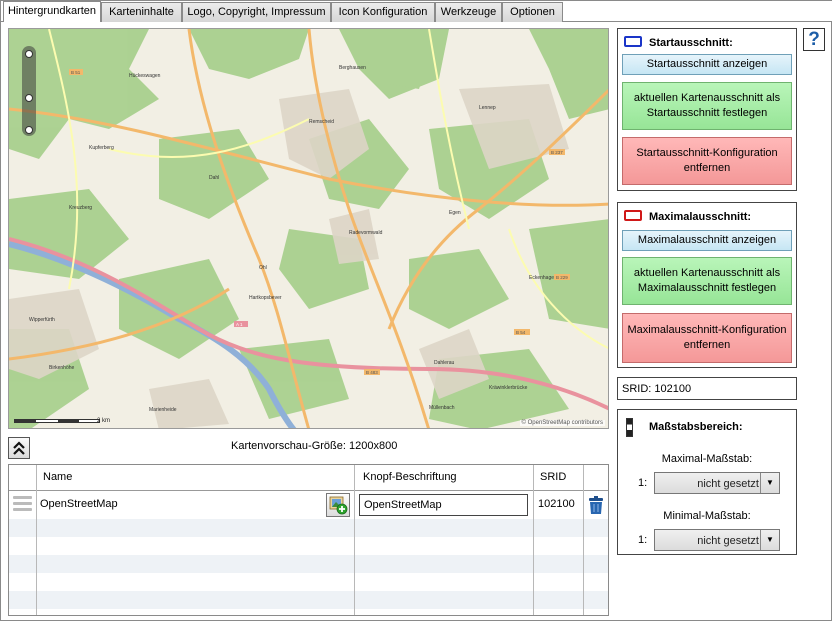  Describe the element at coordinates (76, 72) in the screenshot. I see `svg-text: B 51` at that location.